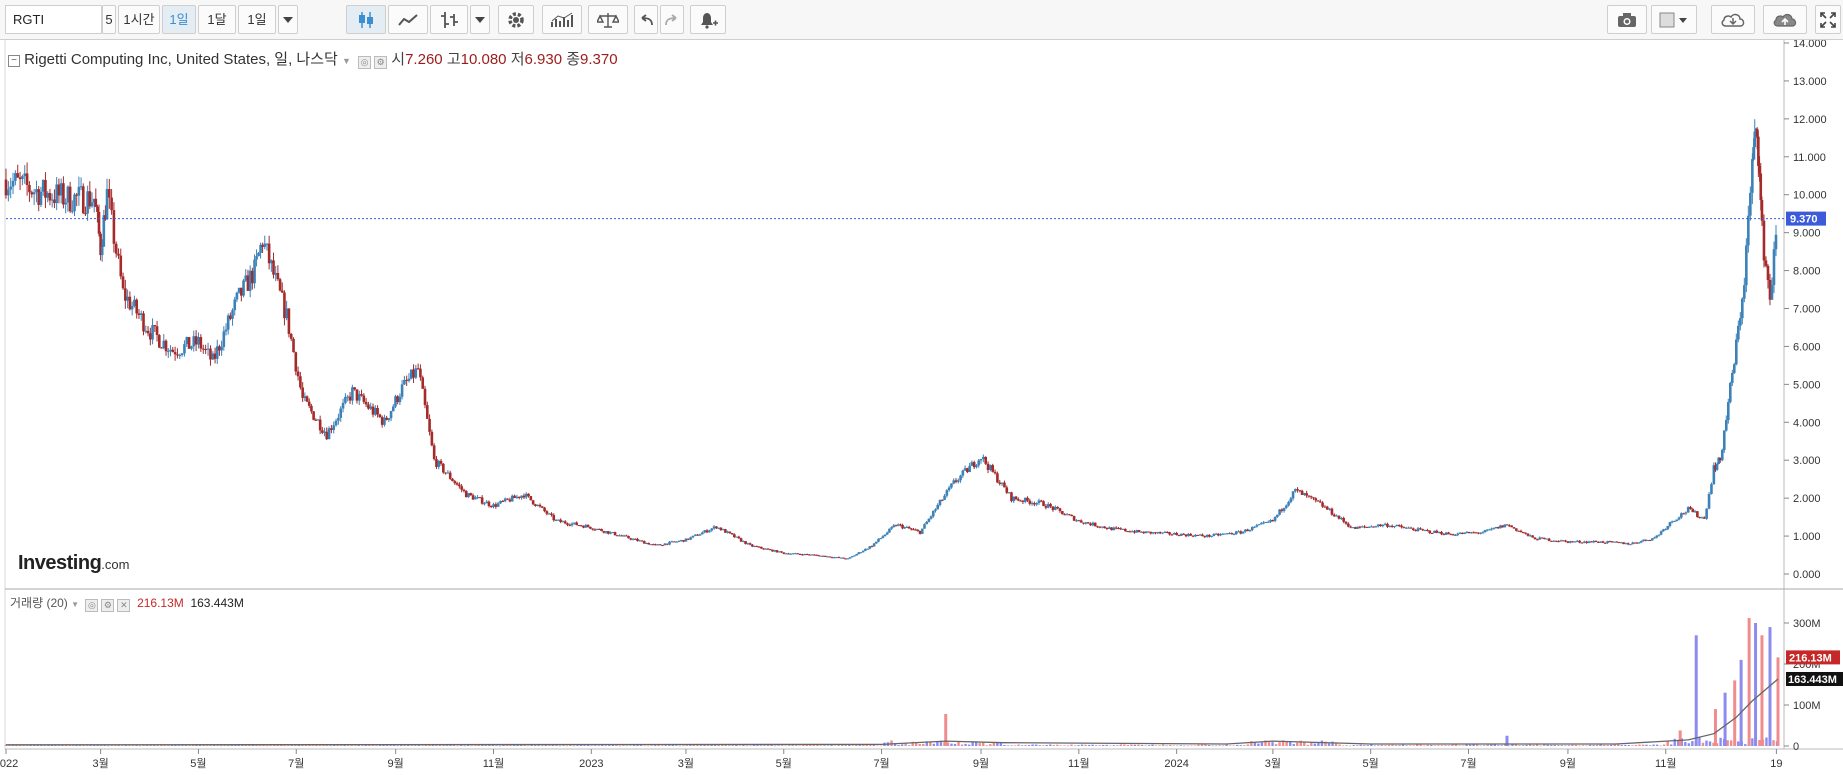 This screenshot has width=1843, height=775. What do you see at coordinates (1785, 19) in the screenshot?
I see `save-chart-button` at bounding box center [1785, 19].